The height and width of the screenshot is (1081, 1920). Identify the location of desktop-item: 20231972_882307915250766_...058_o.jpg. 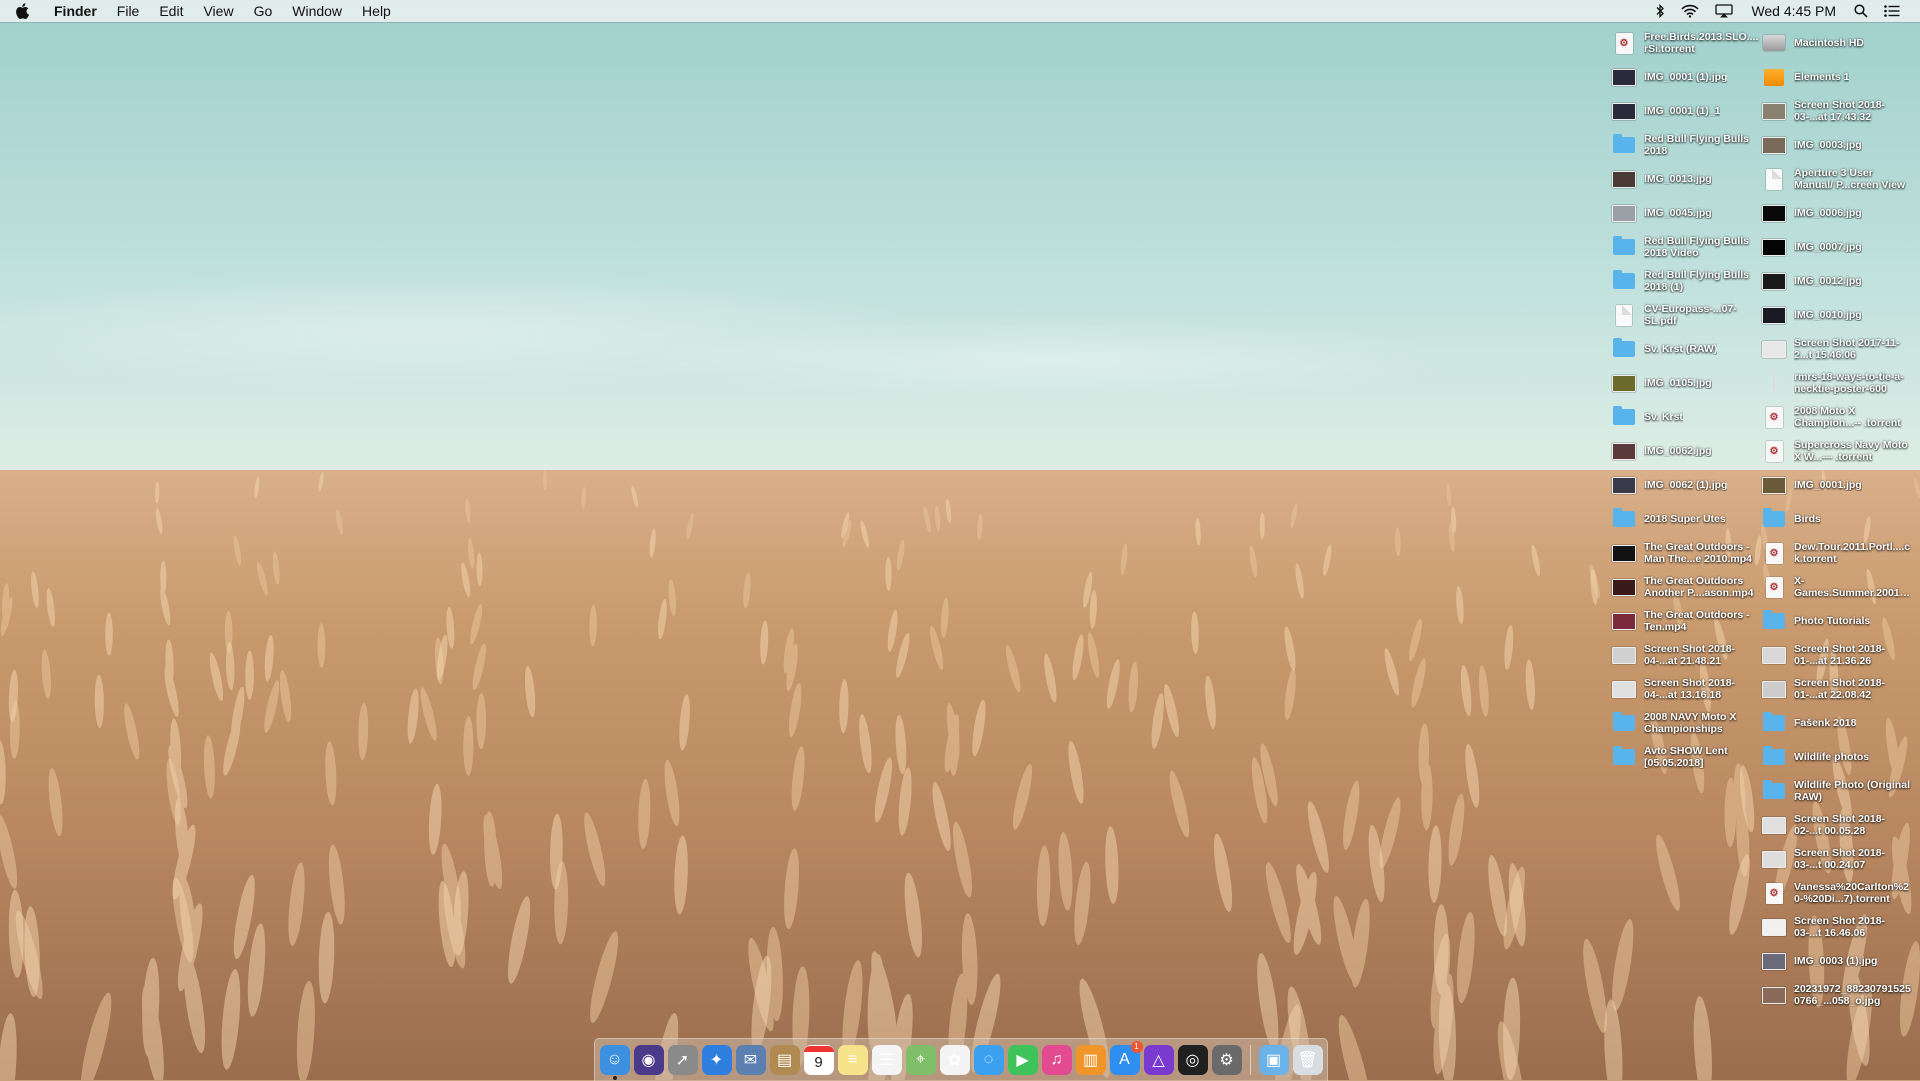
(1838, 995).